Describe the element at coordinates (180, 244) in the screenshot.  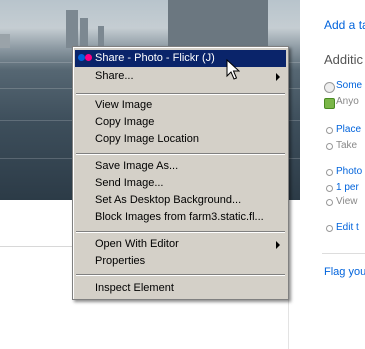
I see `menu-item-open-with-editor: Open With Editor` at that location.